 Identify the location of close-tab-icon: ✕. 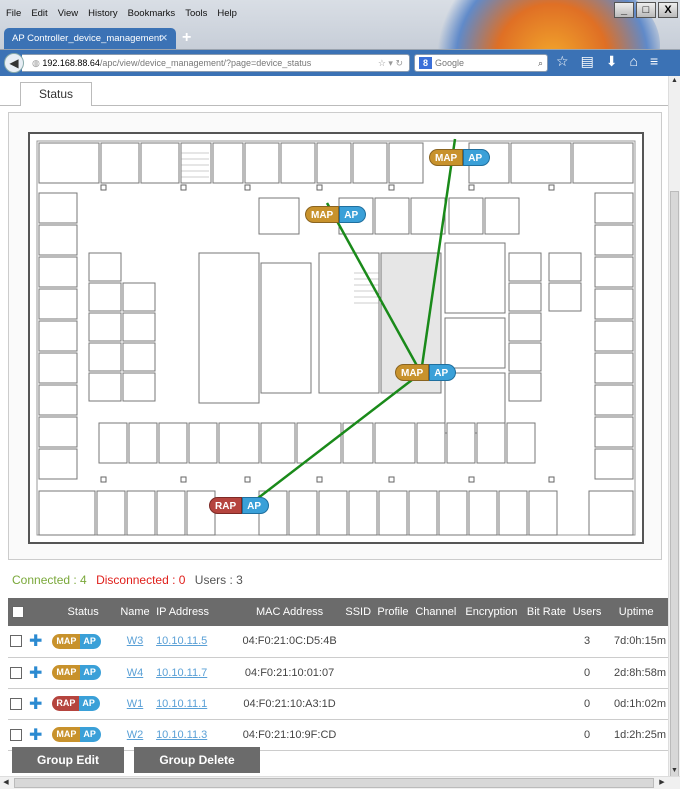
(164, 38).